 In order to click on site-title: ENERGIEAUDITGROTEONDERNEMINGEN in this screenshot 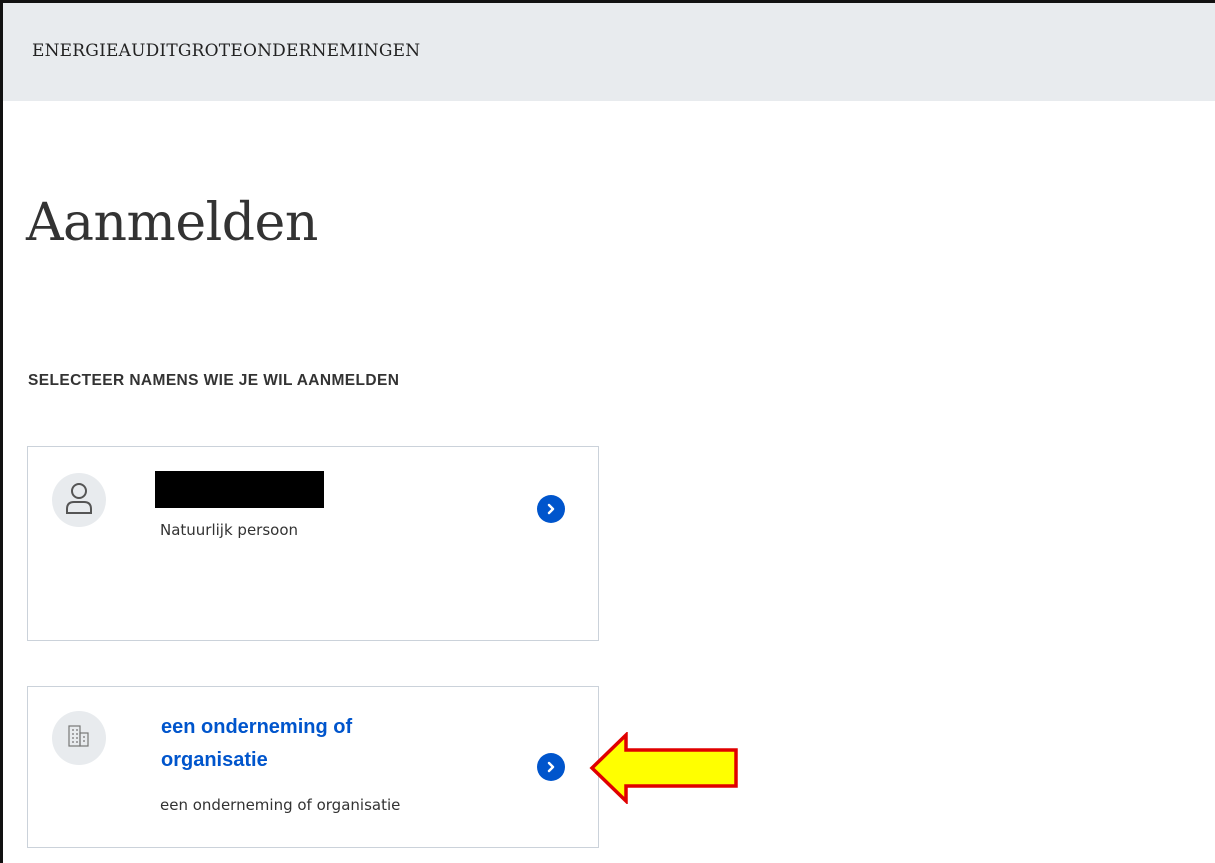, I will do `click(226, 51)`.